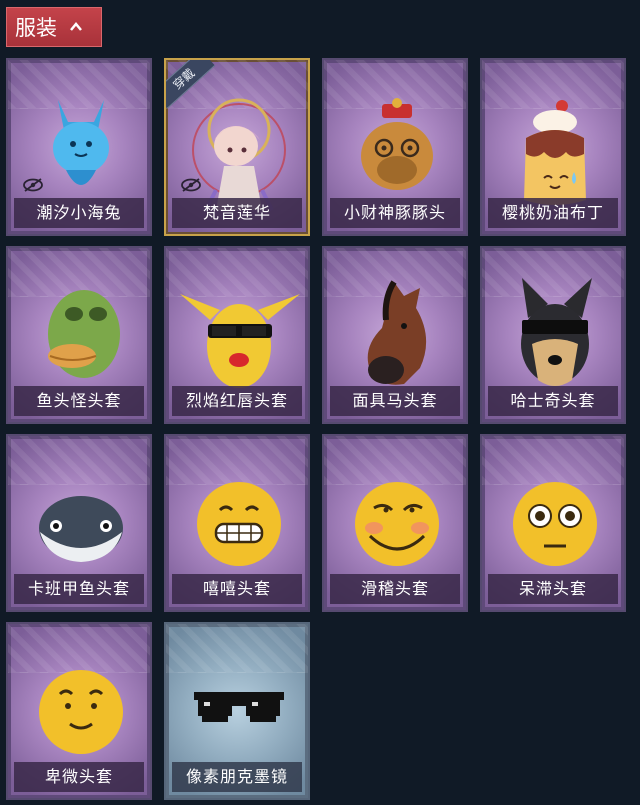 Image resolution: width=640 pixels, height=805 pixels. Describe the element at coordinates (237, 589) in the screenshot. I see `costume-name: 嘻嘻头套` at that location.